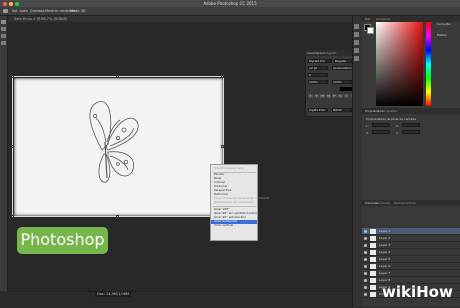 This screenshot has height=308, width=460. What do you see at coordinates (385, 266) in the screenshot?
I see `layer-name: Layer 6` at bounding box center [385, 266].